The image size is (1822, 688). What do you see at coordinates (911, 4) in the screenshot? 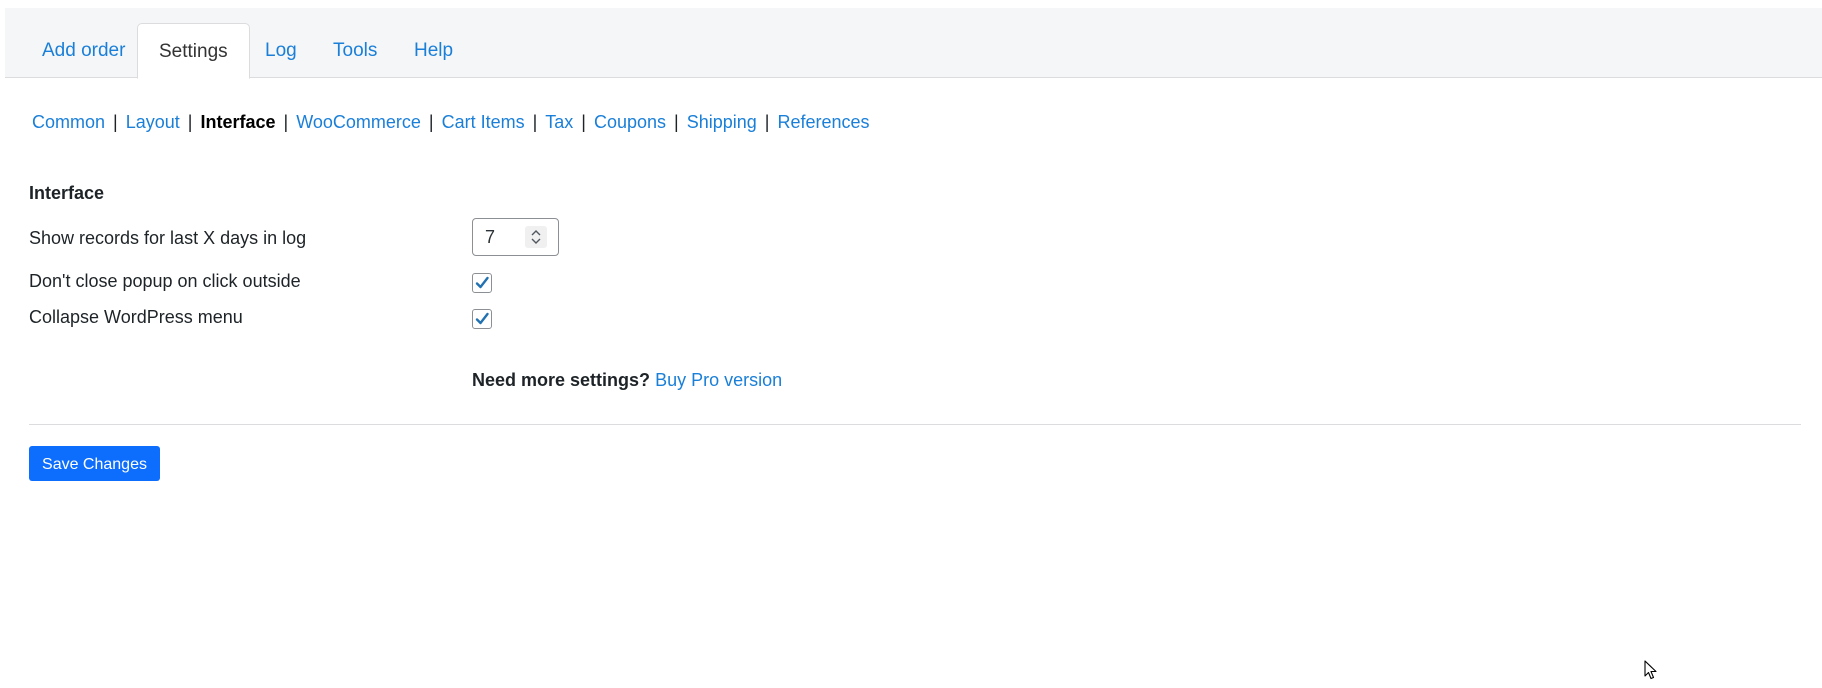
I see `top-strip` at bounding box center [911, 4].